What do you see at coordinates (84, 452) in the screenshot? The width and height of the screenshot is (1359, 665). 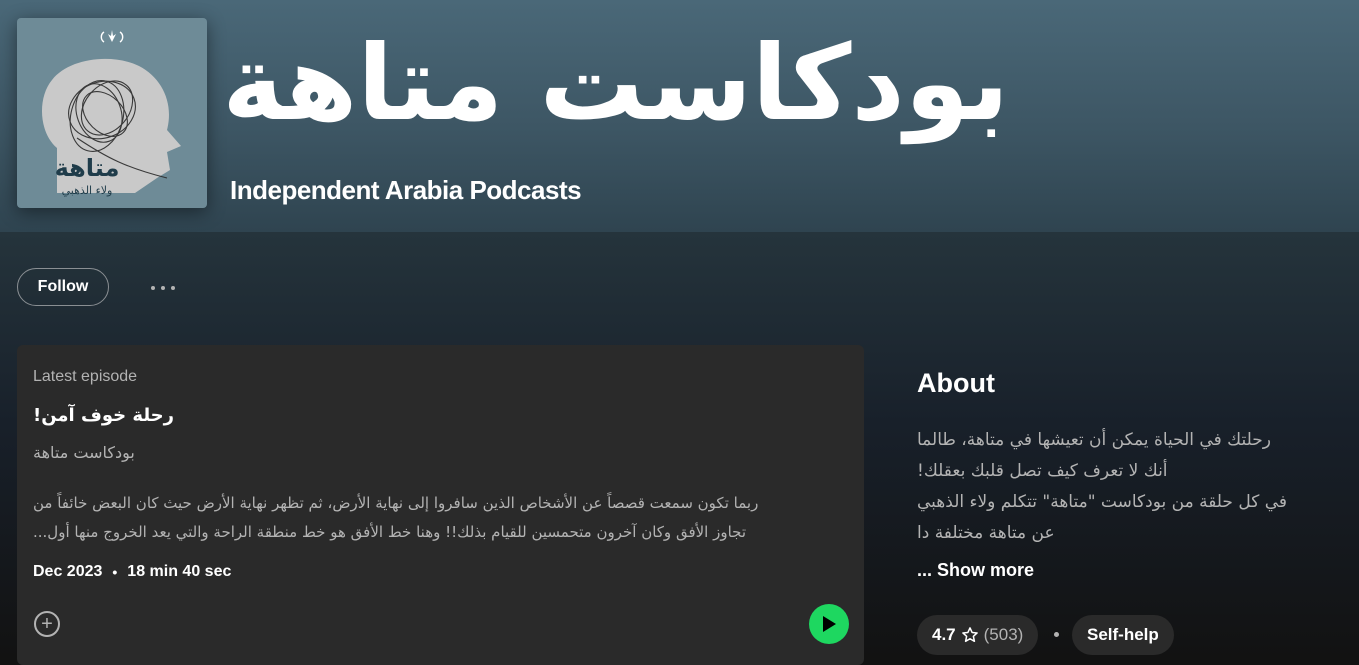 I see `episode-show-name: بودكاست متاهة` at bounding box center [84, 452].